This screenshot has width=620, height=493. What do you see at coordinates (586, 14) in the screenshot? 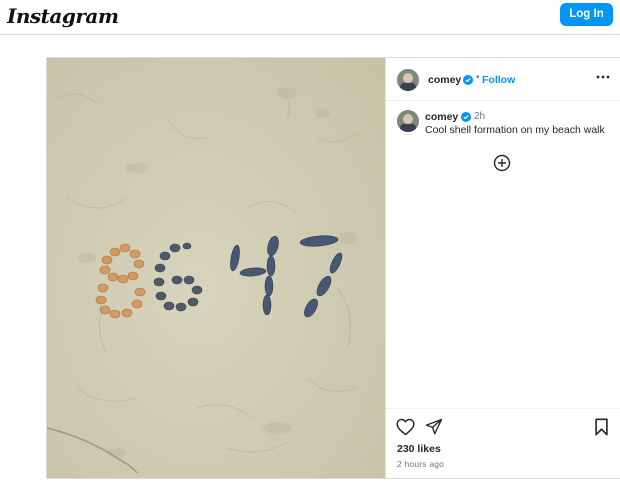
I see `login-button: Log In` at bounding box center [586, 14].